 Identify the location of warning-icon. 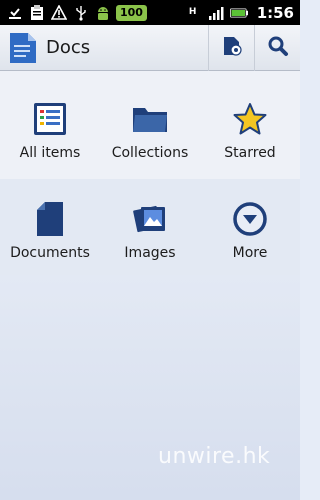
(59, 13).